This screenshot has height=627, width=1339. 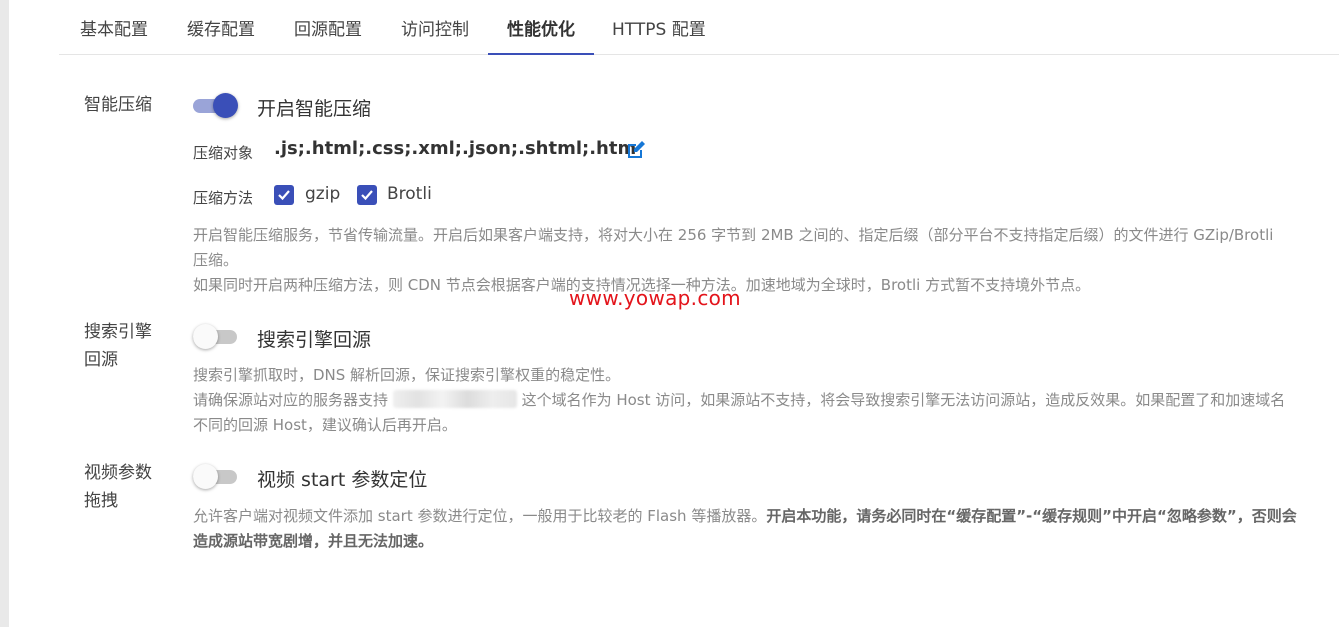 I want to click on compression-target-value: .js;.html;.css;.xml;.json;.shtml;.htm, so click(x=455, y=148).